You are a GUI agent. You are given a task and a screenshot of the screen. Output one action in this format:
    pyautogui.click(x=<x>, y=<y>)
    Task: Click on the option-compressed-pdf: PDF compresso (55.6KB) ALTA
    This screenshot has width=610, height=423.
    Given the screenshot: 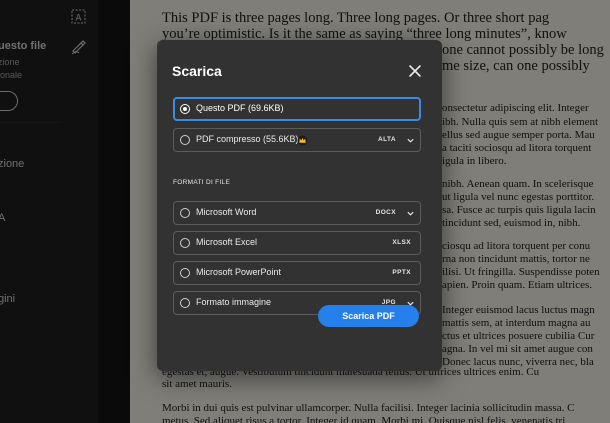 What is the action you would take?
    pyautogui.click(x=297, y=140)
    